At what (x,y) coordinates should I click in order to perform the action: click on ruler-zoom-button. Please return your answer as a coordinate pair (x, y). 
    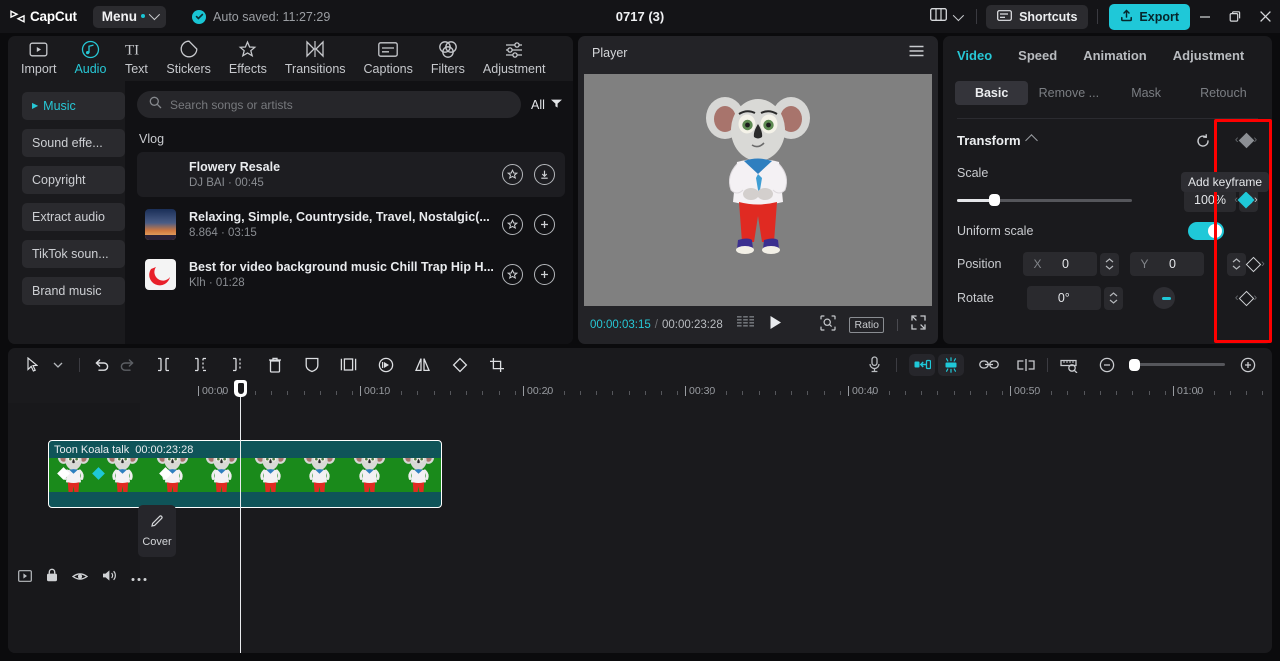
    Looking at the image, I should click on (1069, 365).